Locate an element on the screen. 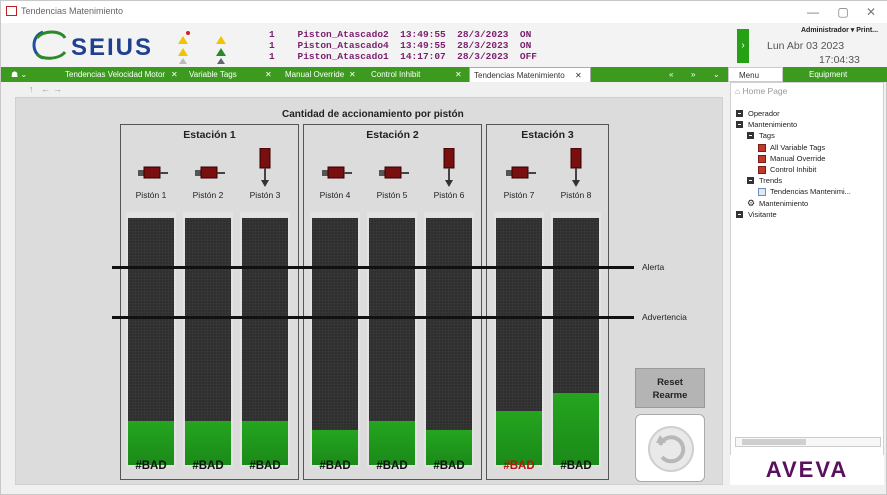 The image size is (887, 495). tree-item-label: Visitante is located at coordinates (762, 214).